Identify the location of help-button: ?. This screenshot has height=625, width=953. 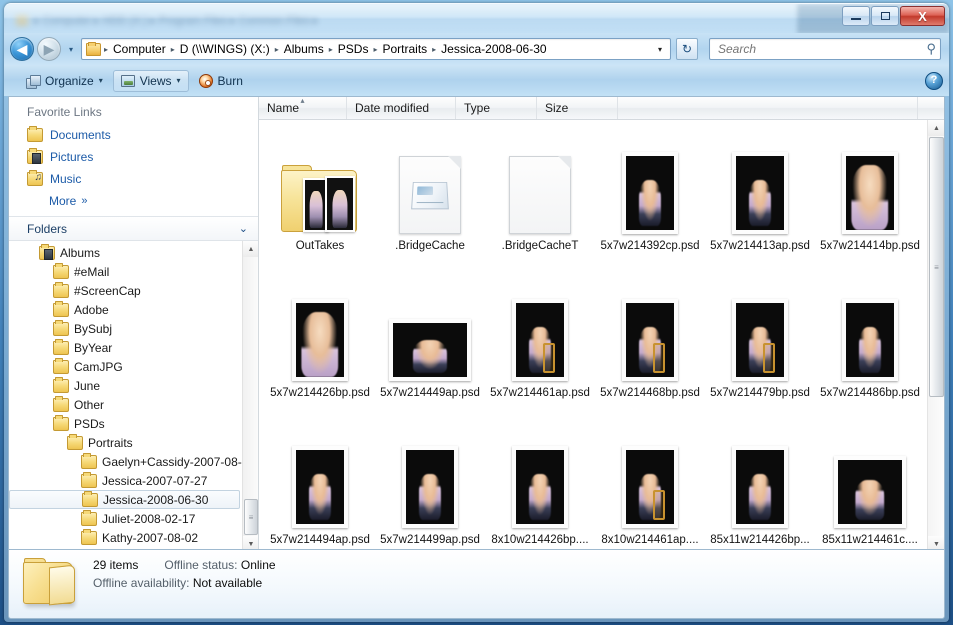
(934, 80).